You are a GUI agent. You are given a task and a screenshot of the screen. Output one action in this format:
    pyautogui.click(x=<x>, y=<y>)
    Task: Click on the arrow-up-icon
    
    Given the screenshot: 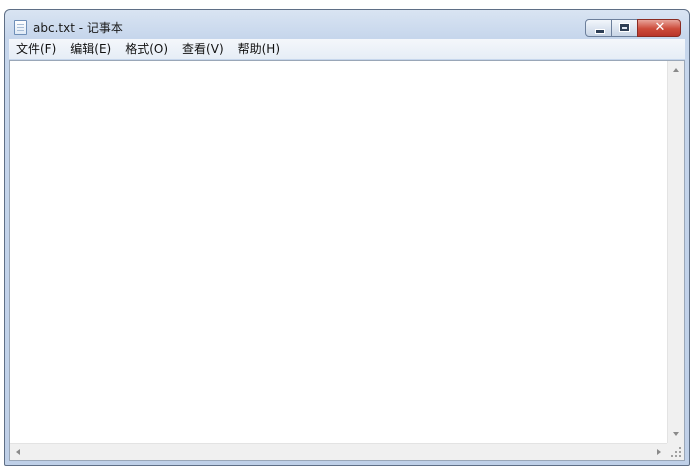 What is the action you would take?
    pyautogui.click(x=676, y=70)
    